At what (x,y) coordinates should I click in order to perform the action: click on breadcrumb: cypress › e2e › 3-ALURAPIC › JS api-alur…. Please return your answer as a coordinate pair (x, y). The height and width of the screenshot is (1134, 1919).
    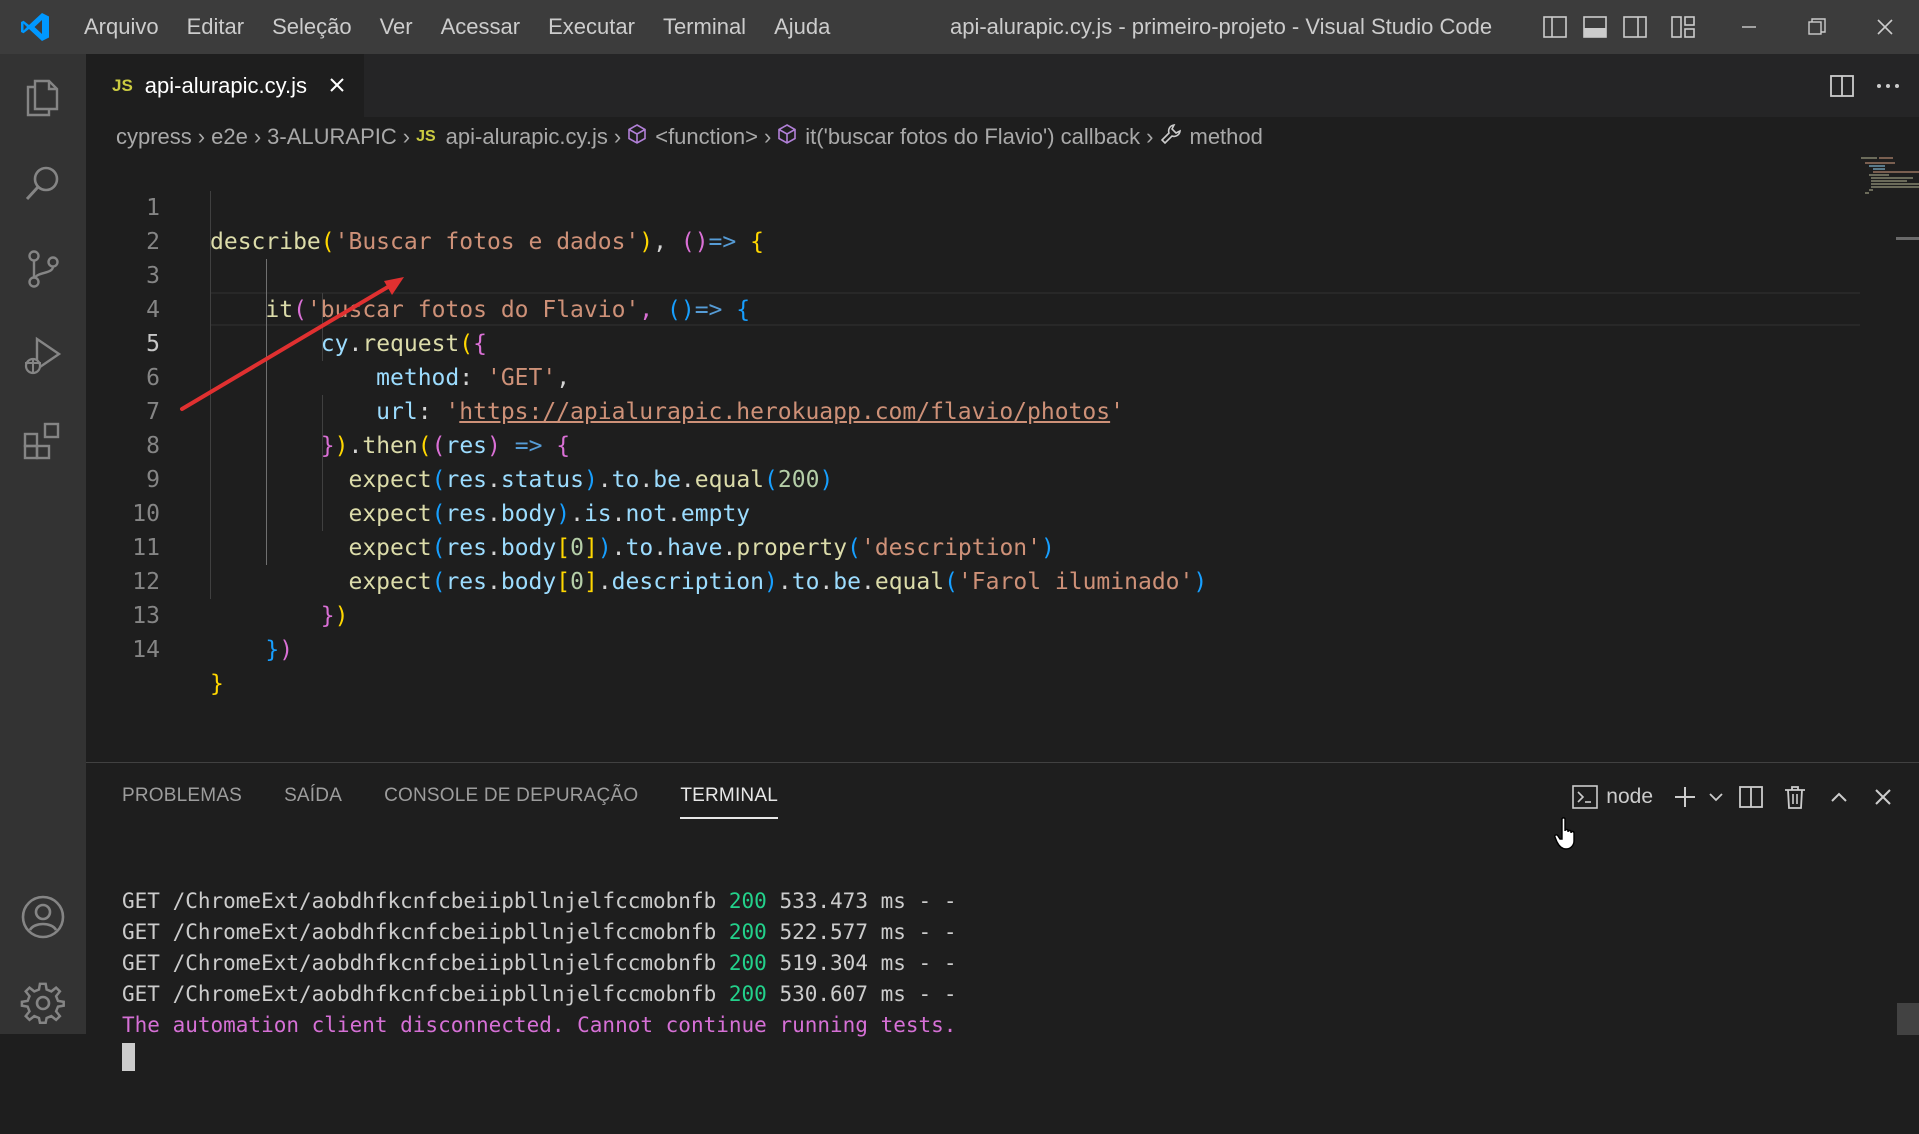
    Looking at the image, I should click on (1002, 137).